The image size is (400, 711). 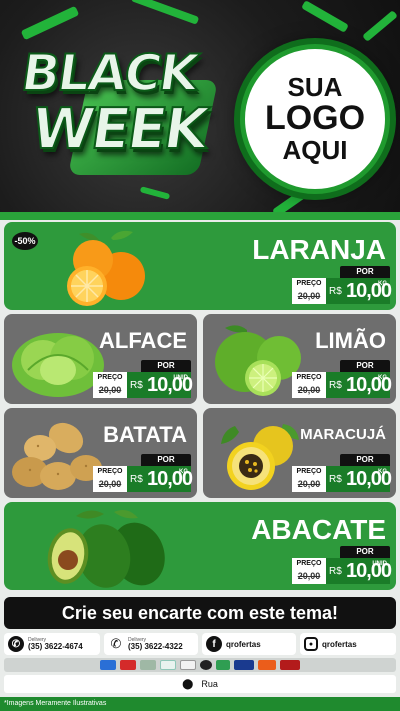 I want to click on title-line-black: BLACK, so click(x=109, y=73).